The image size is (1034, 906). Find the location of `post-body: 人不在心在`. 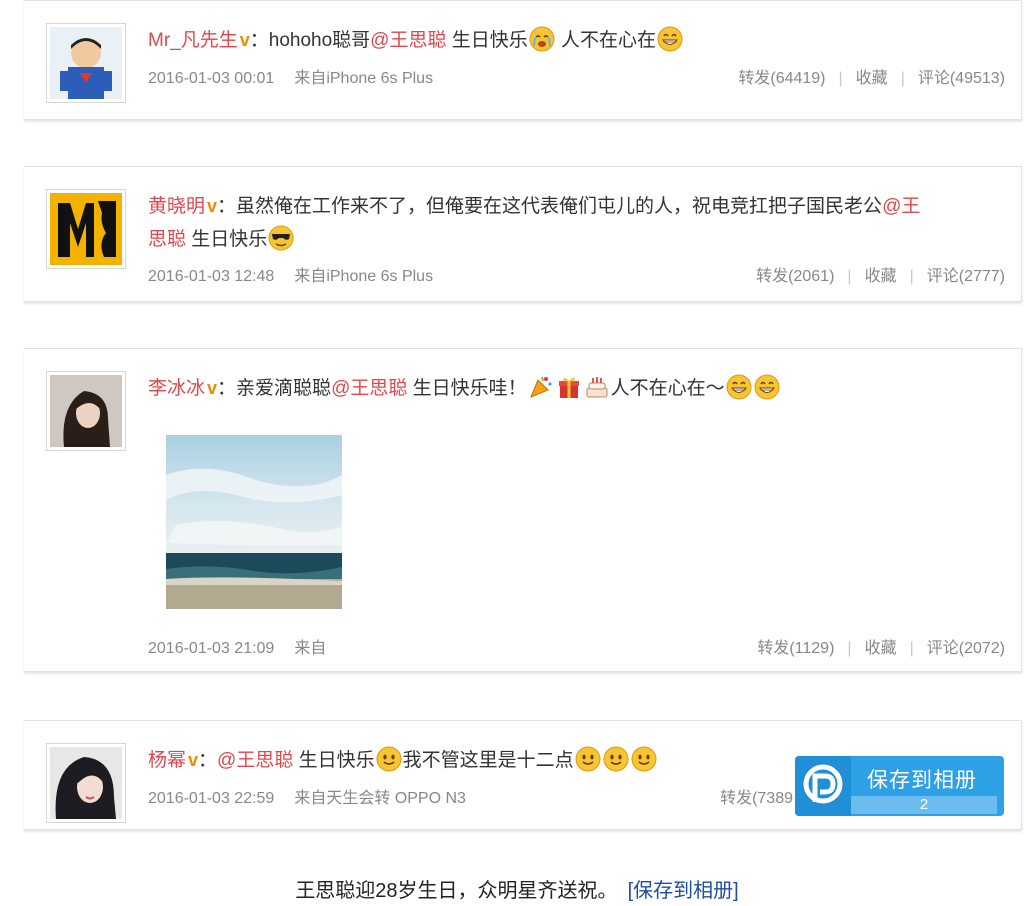

post-body: 人不在心在 is located at coordinates (606, 40).